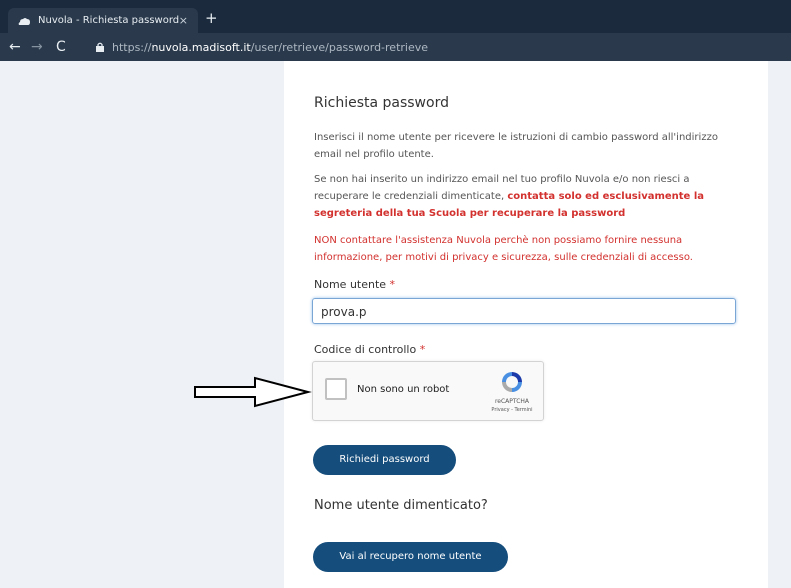 The height and width of the screenshot is (588, 791). Describe the element at coordinates (339, 47) in the screenshot. I see `url-path: /user/retrieve/password-retrieve` at that location.